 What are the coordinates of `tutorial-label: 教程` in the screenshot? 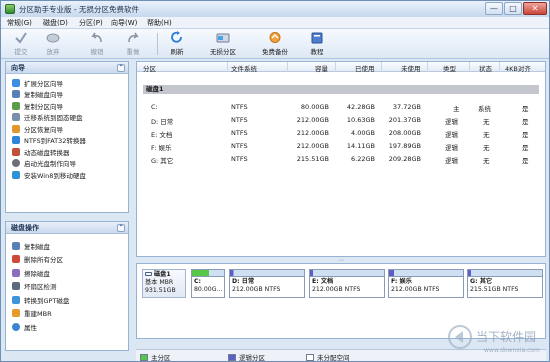 It's located at (317, 52).